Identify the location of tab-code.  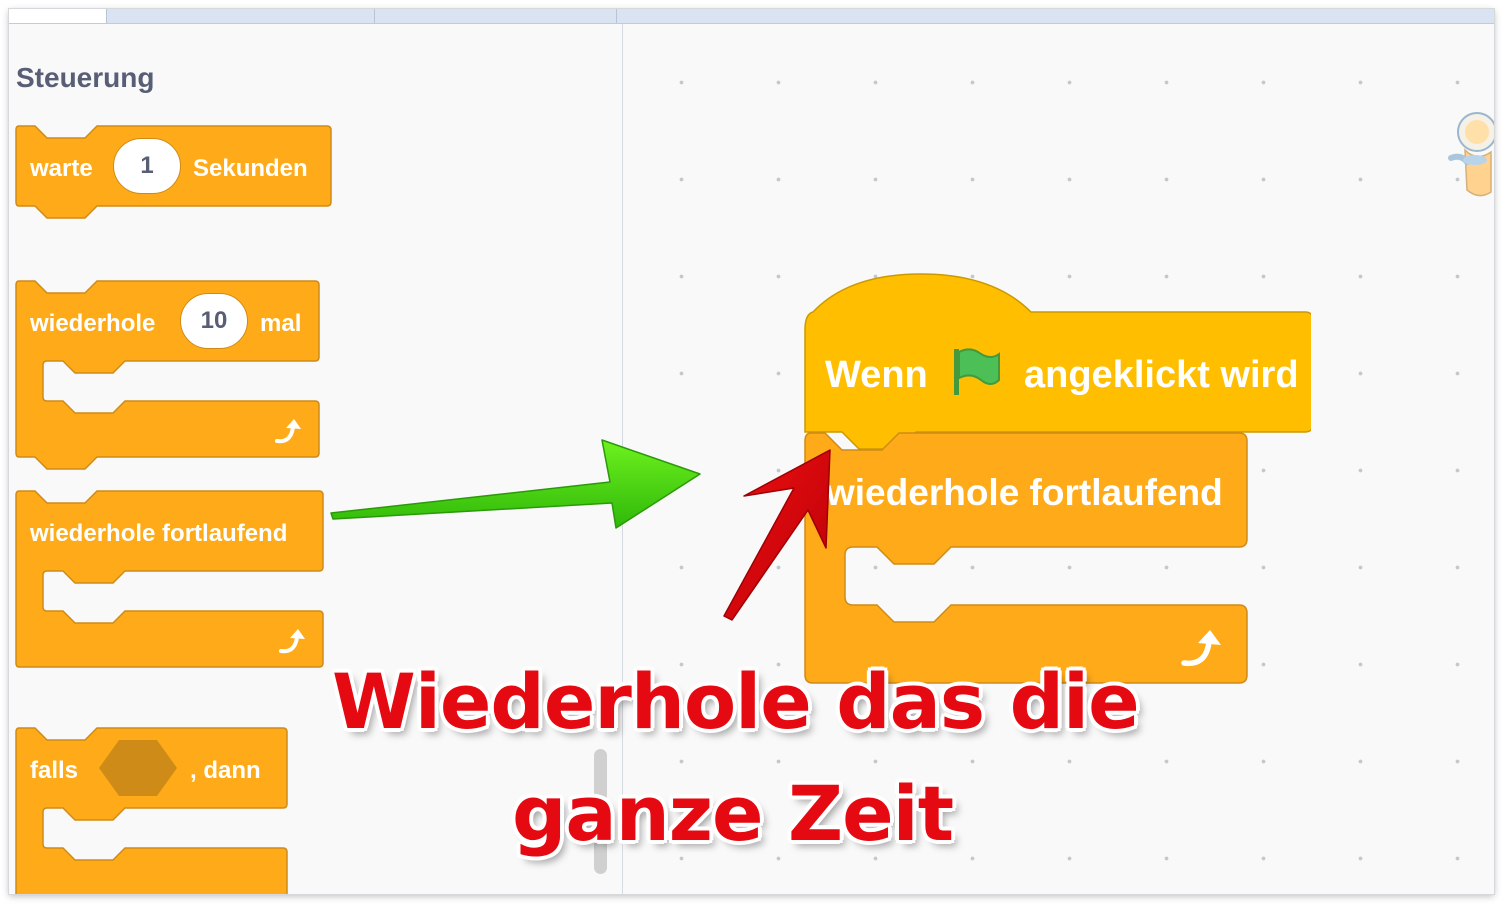
(58, 16).